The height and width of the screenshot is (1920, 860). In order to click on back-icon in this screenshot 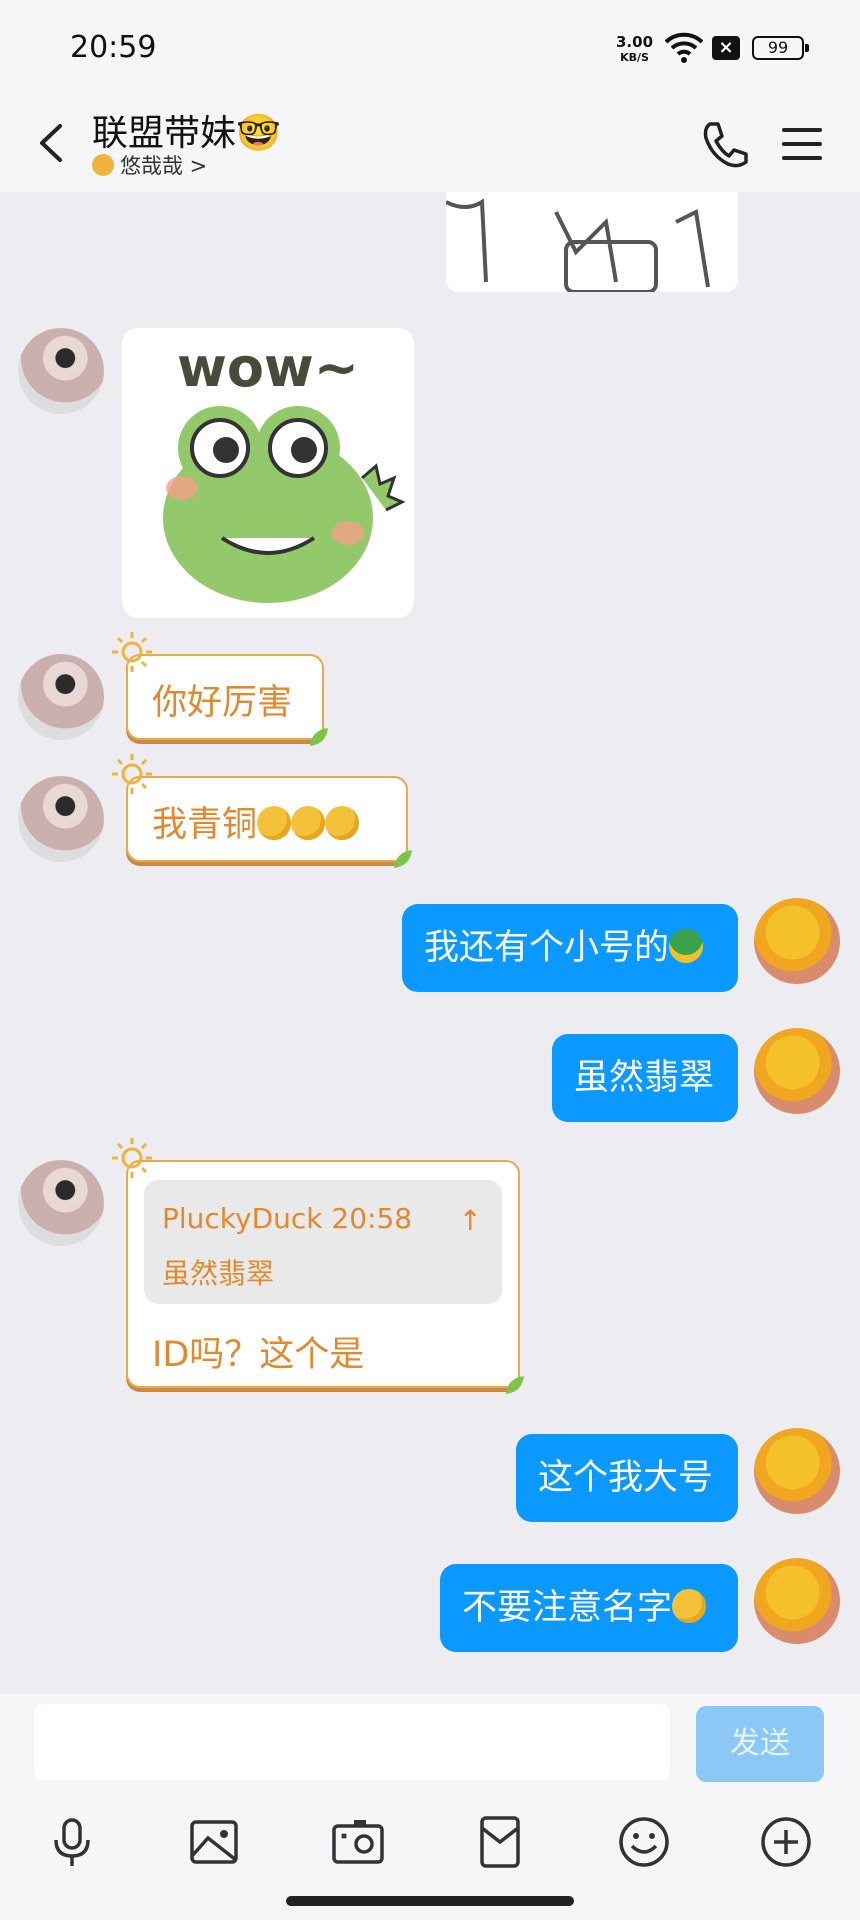, I will do `click(53, 143)`.